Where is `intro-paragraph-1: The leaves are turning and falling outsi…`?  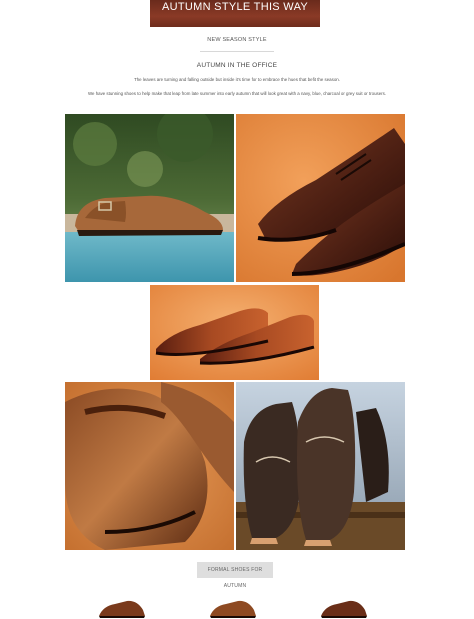 intro-paragraph-1: The leaves are turning and falling outsi… is located at coordinates (237, 79).